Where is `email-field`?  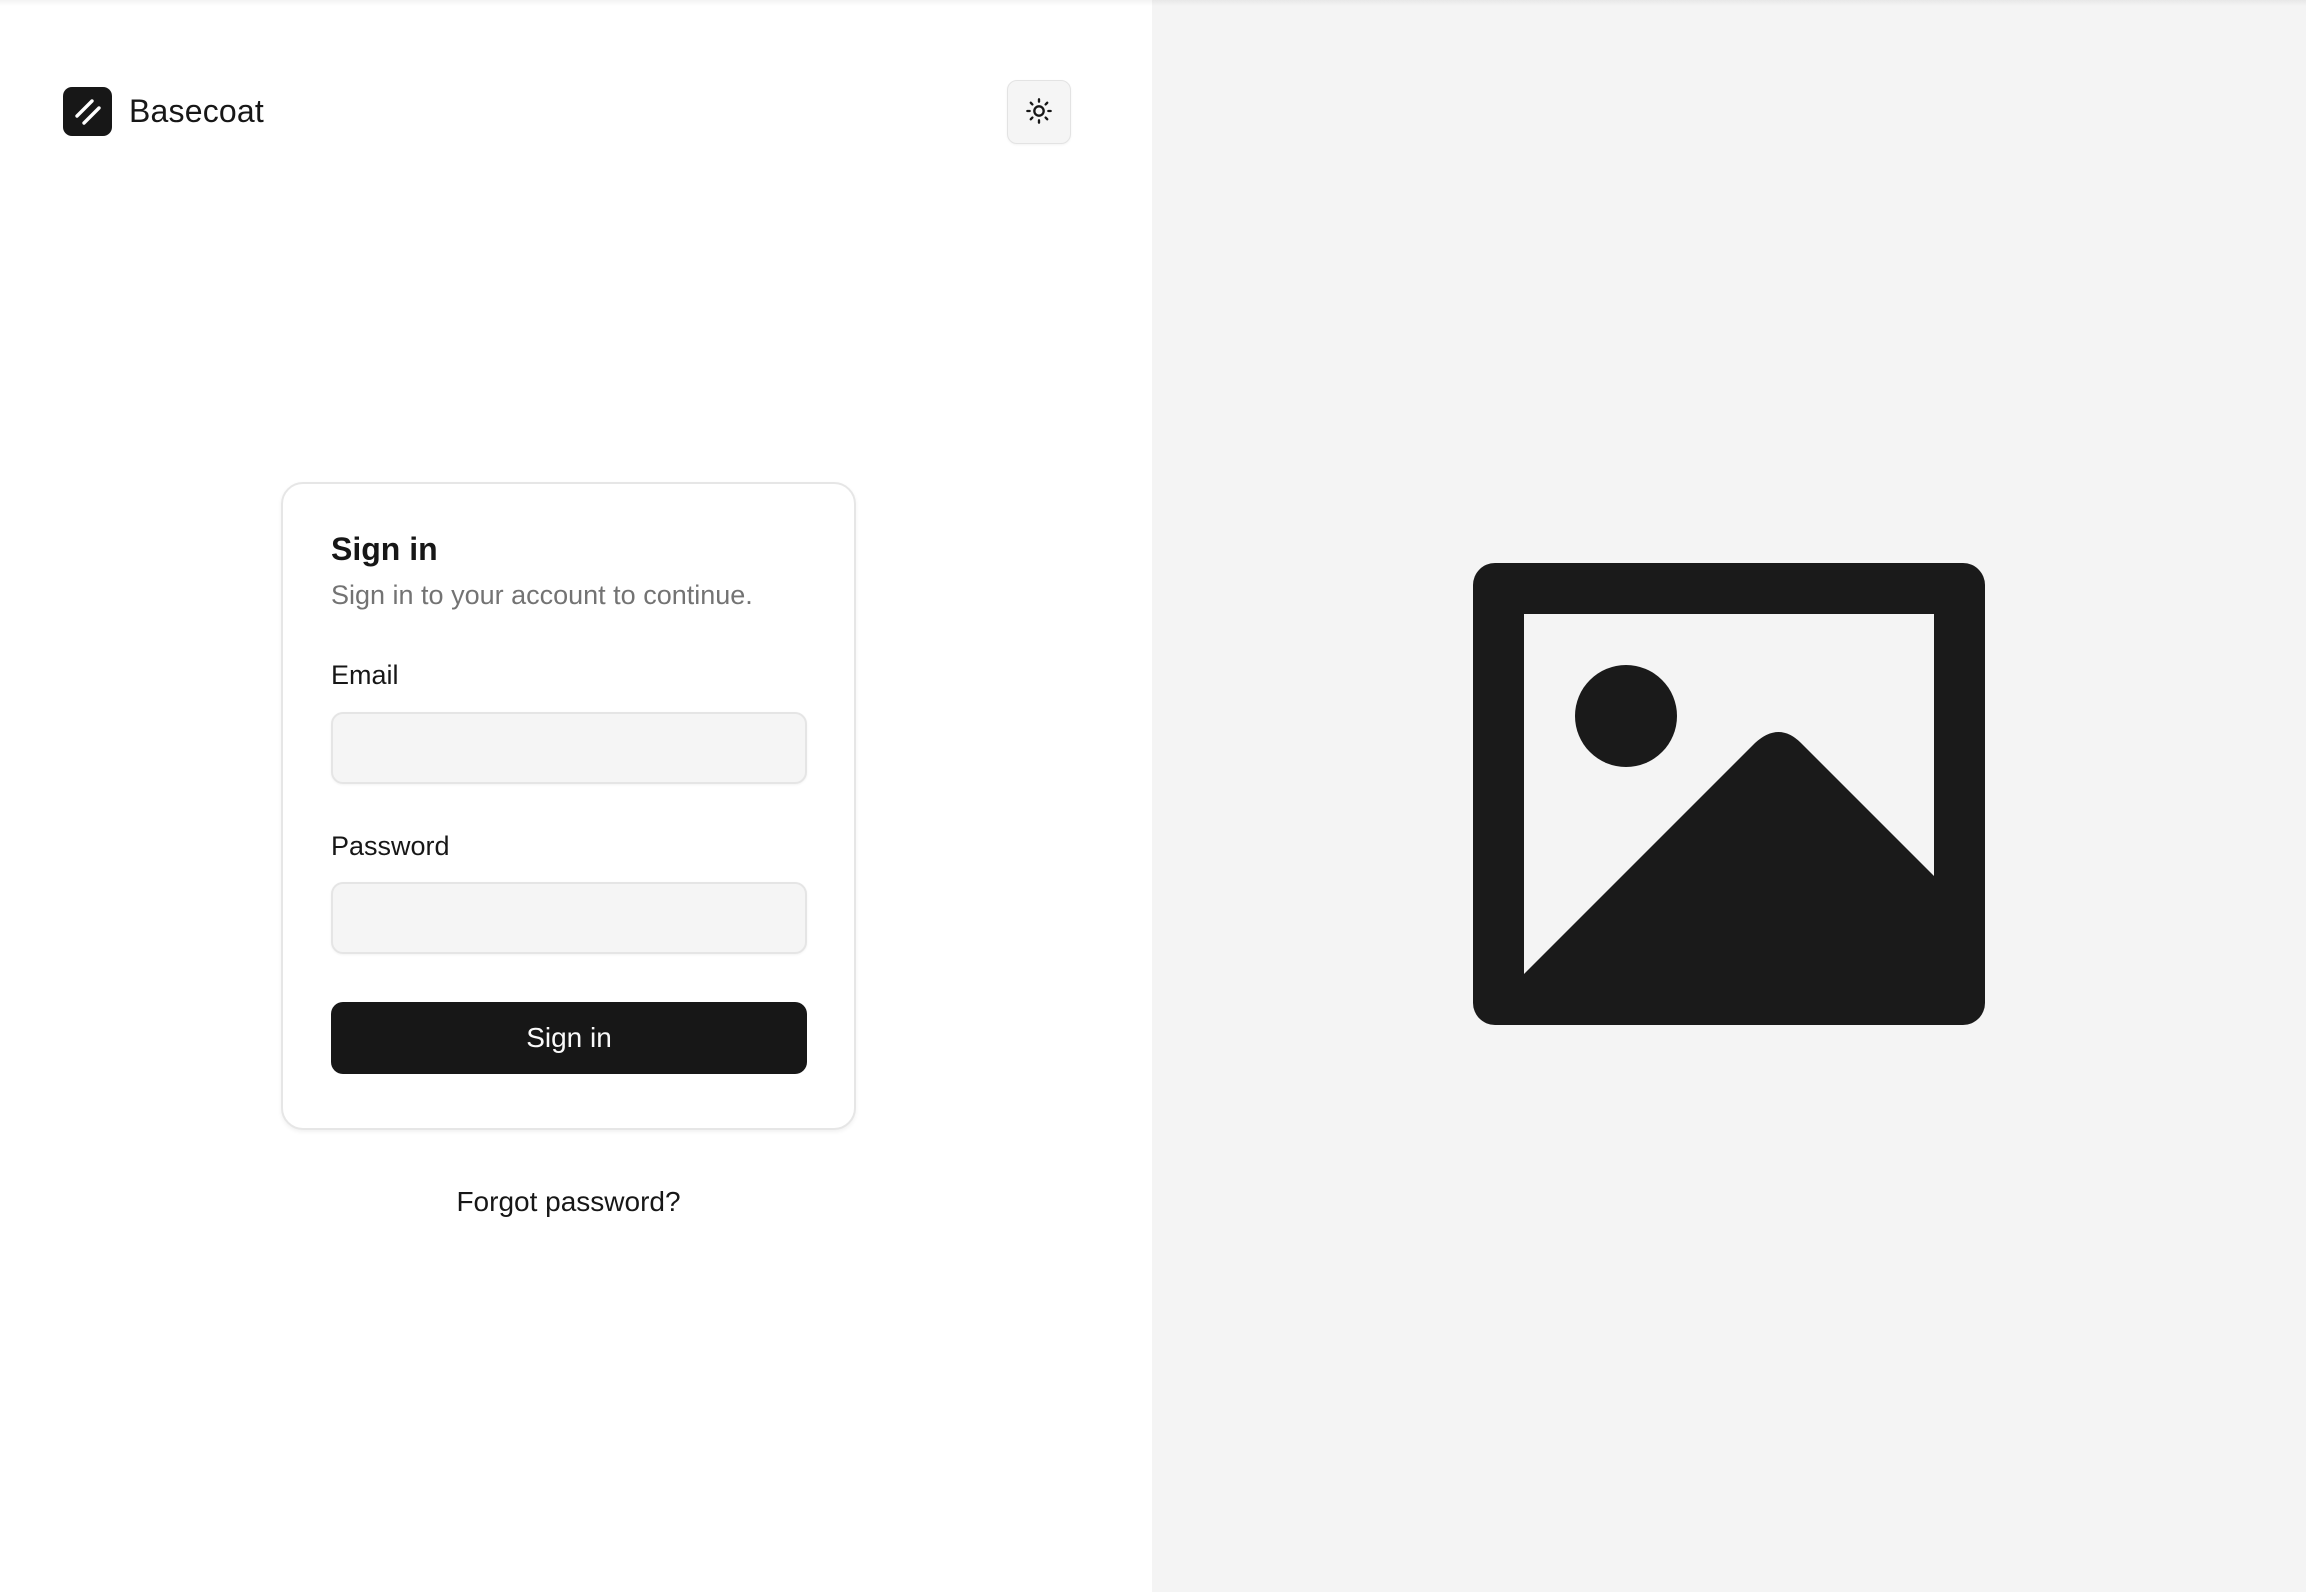
email-field is located at coordinates (569, 747).